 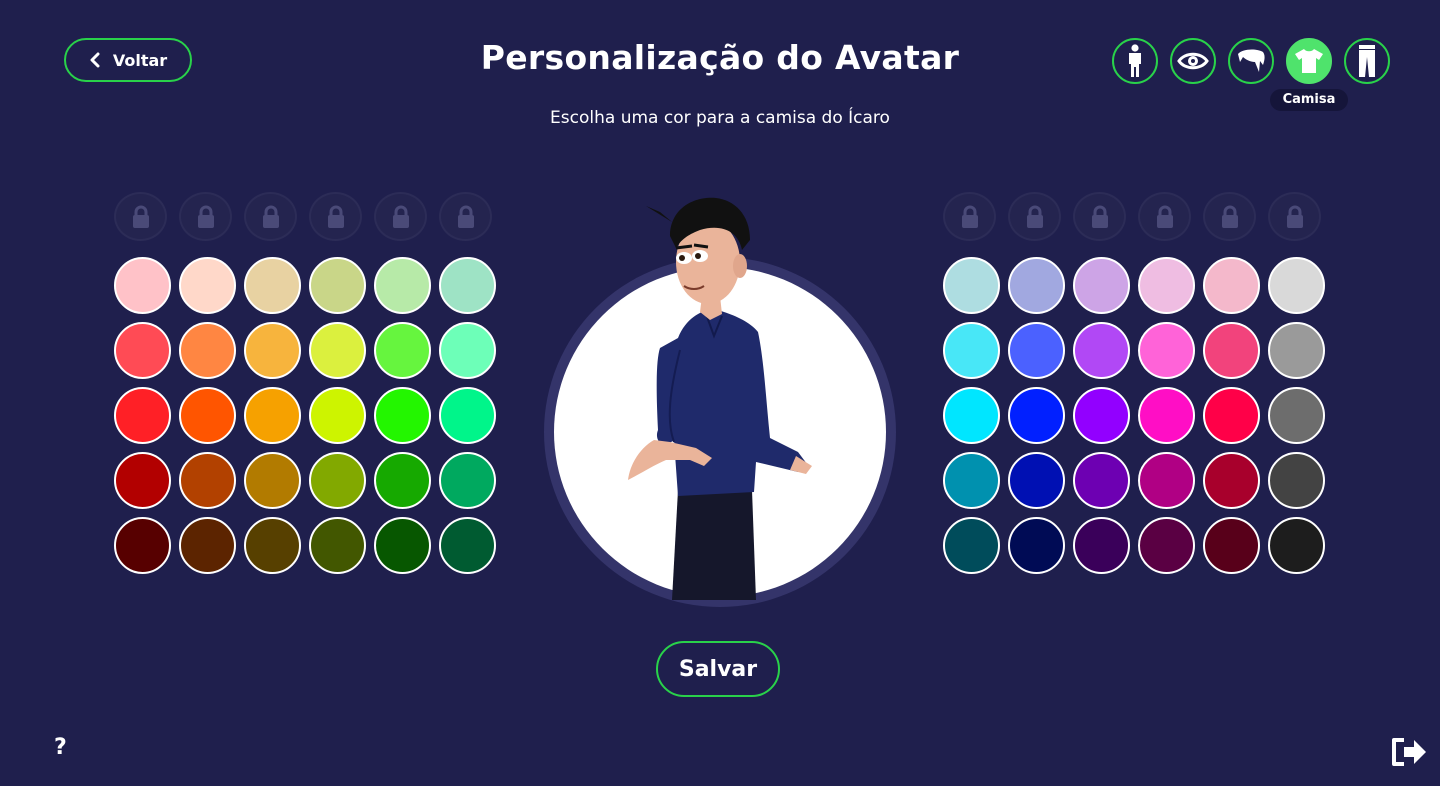 I want to click on save-button: Salvar, so click(x=718, y=669).